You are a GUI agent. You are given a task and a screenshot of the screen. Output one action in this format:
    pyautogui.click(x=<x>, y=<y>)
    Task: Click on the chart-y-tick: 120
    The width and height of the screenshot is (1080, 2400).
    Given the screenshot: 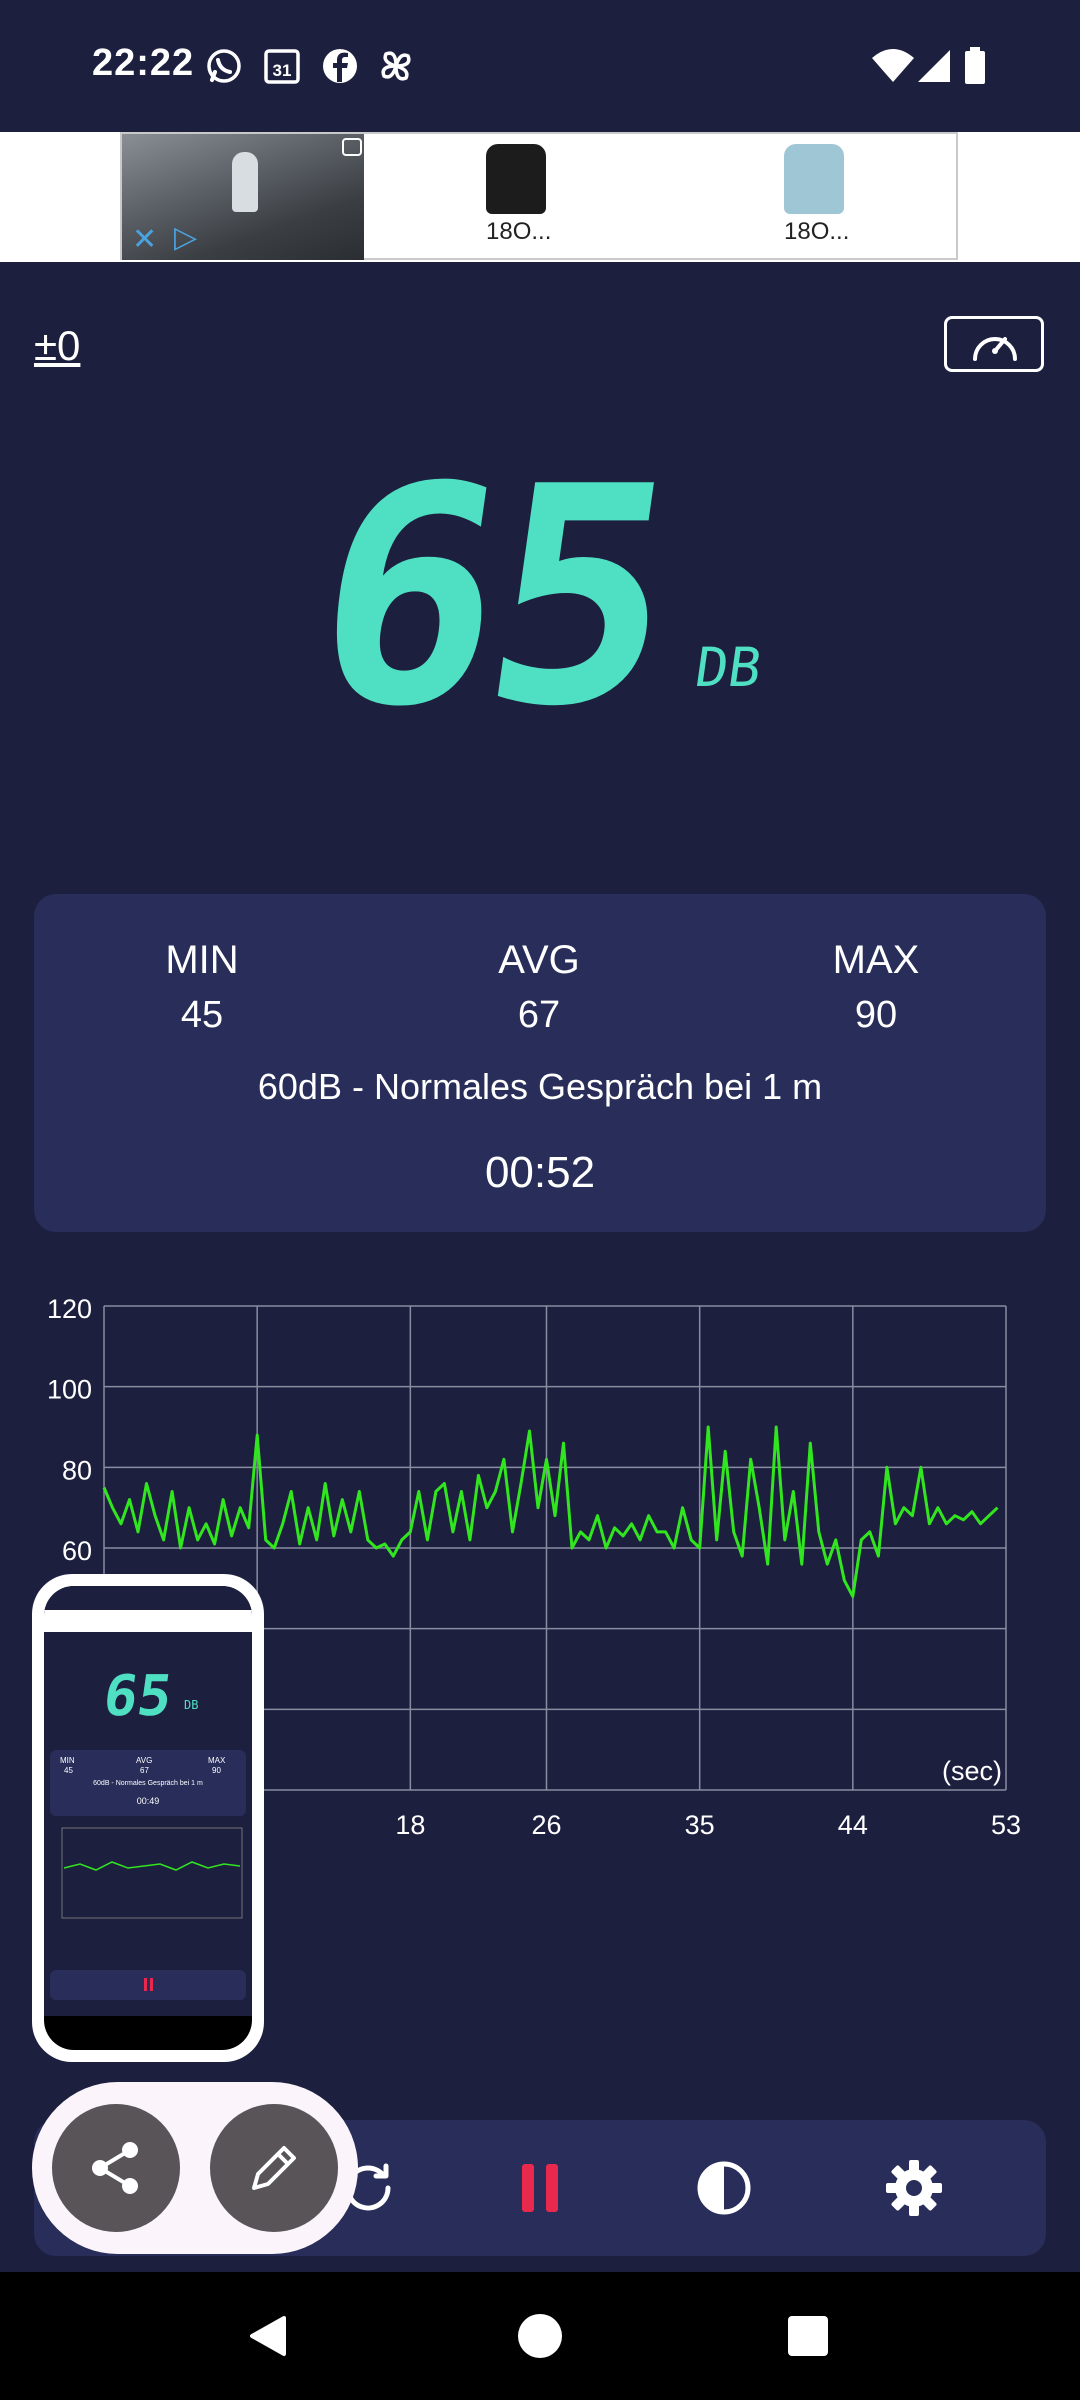 What is the action you would take?
    pyautogui.click(x=69, y=1309)
    